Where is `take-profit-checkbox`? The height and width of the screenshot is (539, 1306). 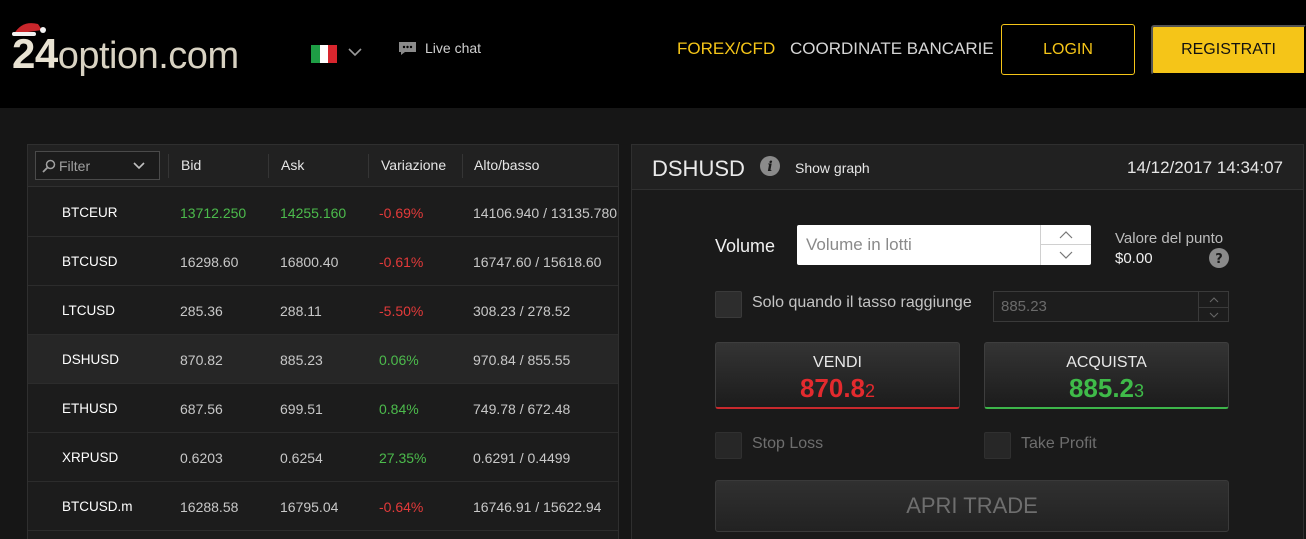 take-profit-checkbox is located at coordinates (997, 445).